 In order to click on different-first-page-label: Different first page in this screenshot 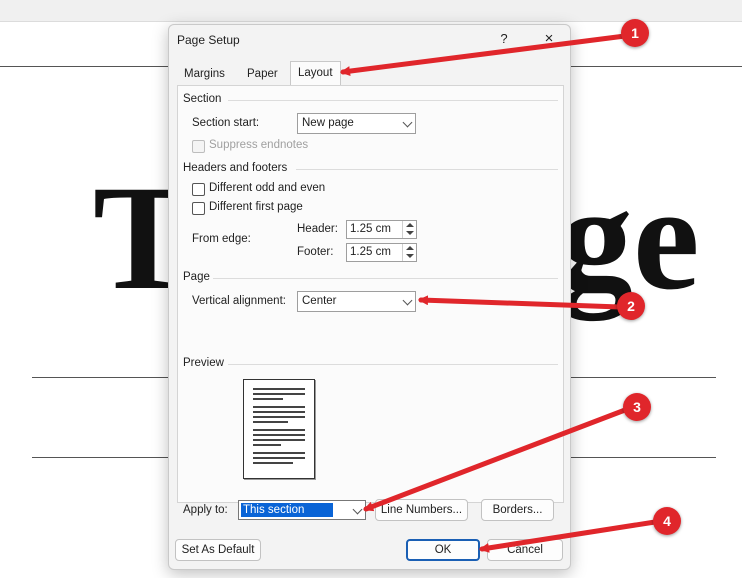, I will do `click(256, 207)`.